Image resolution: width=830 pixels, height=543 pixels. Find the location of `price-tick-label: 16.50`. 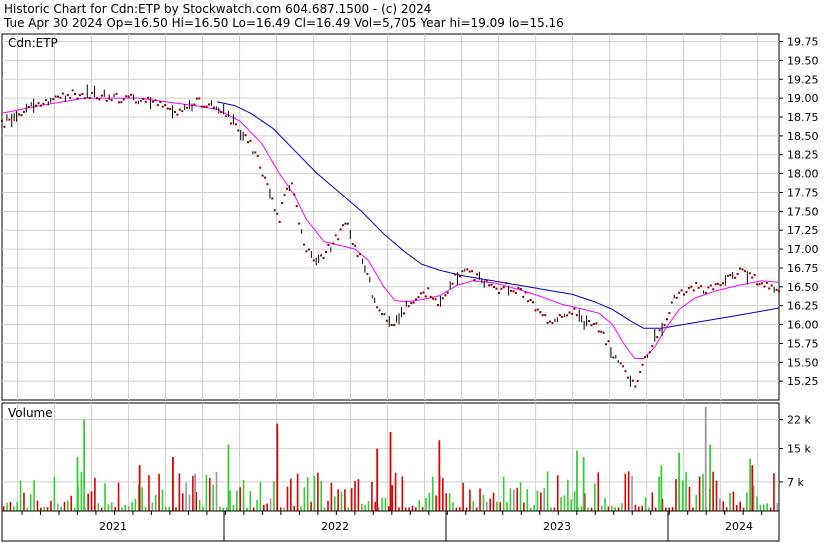

price-tick-label: 16.50 is located at coordinates (803, 287).